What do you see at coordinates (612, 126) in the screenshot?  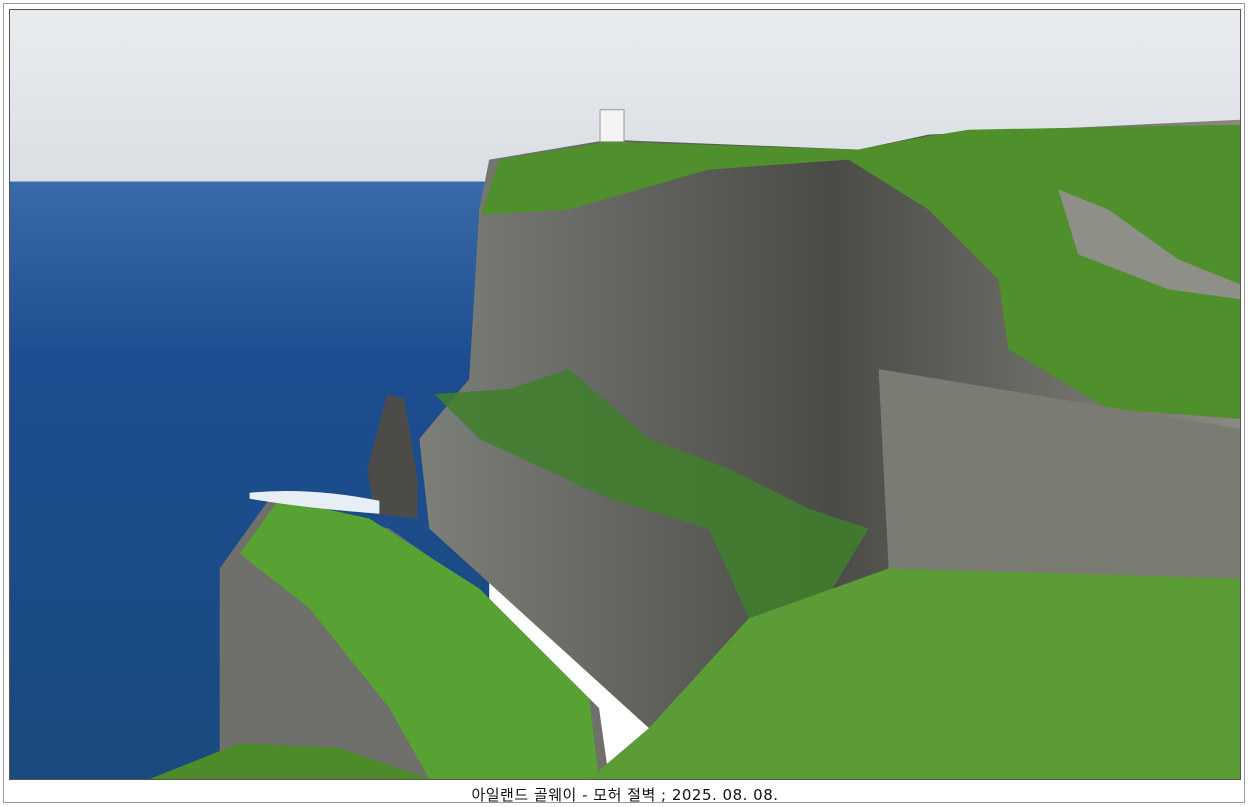 I see `lighthouse` at bounding box center [612, 126].